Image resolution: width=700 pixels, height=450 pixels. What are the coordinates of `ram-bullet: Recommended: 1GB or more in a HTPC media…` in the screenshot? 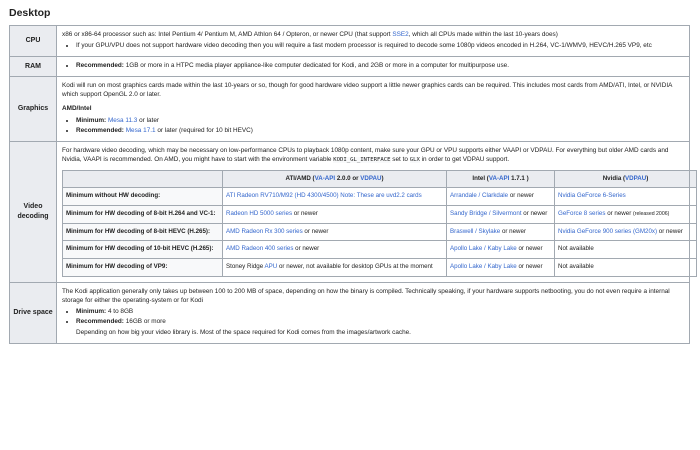 It's located at (380, 66).